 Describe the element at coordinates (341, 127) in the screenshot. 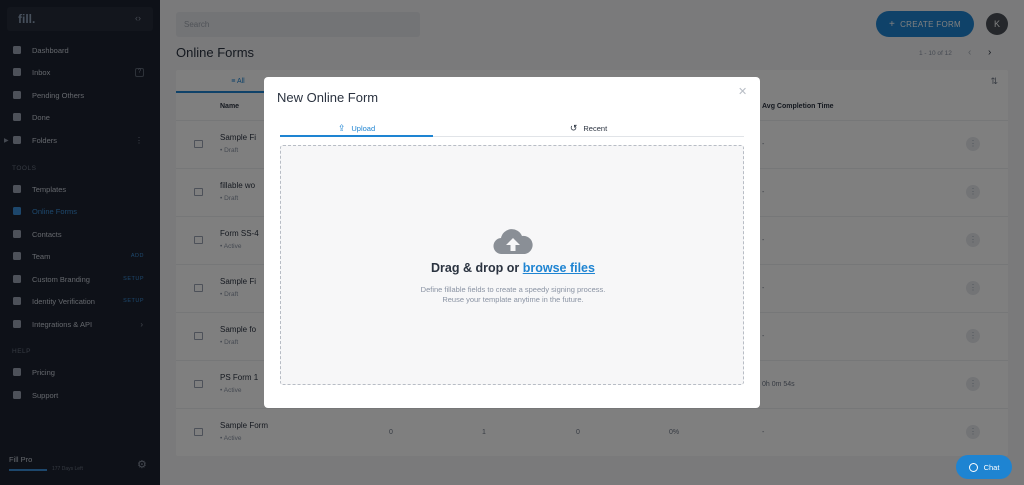

I see `upload-icon: ⇪` at that location.